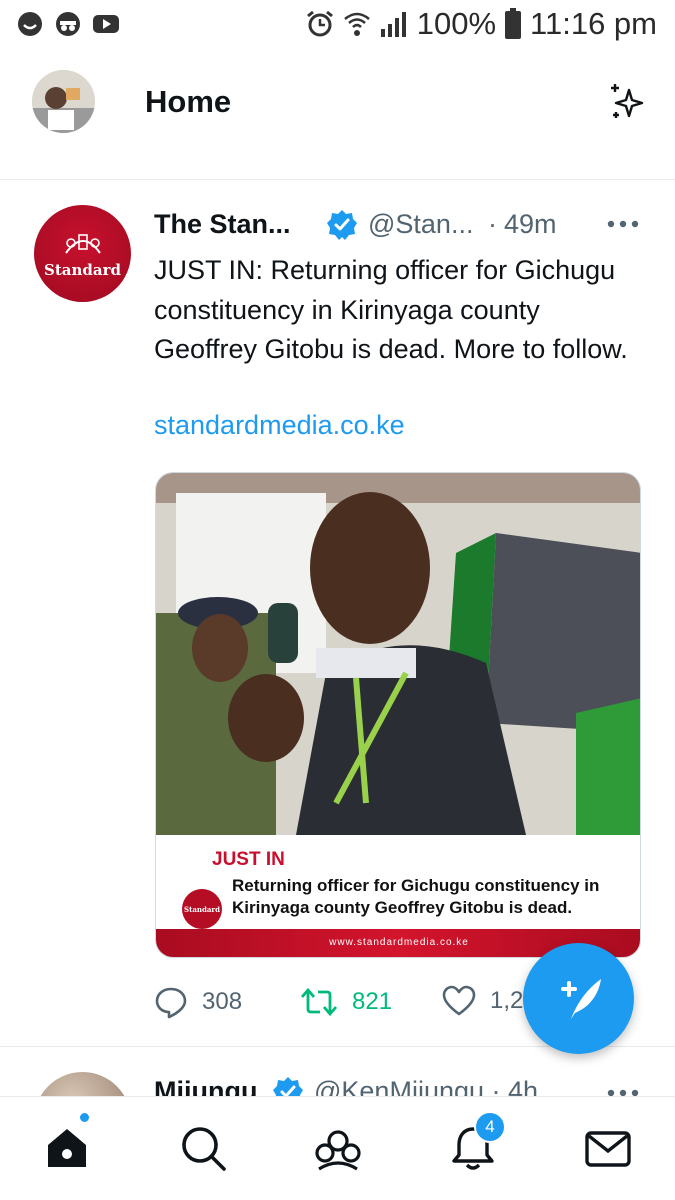  I want to click on caption-logo-text: Standard, so click(202, 909).